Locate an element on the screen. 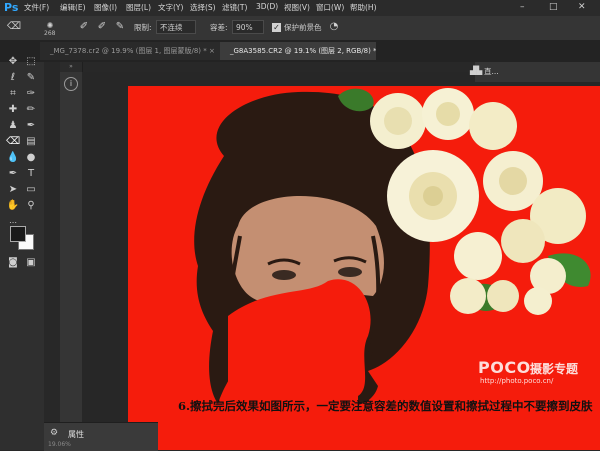 The image size is (600, 451). dock-collapse-icon: » is located at coordinates (71, 67).